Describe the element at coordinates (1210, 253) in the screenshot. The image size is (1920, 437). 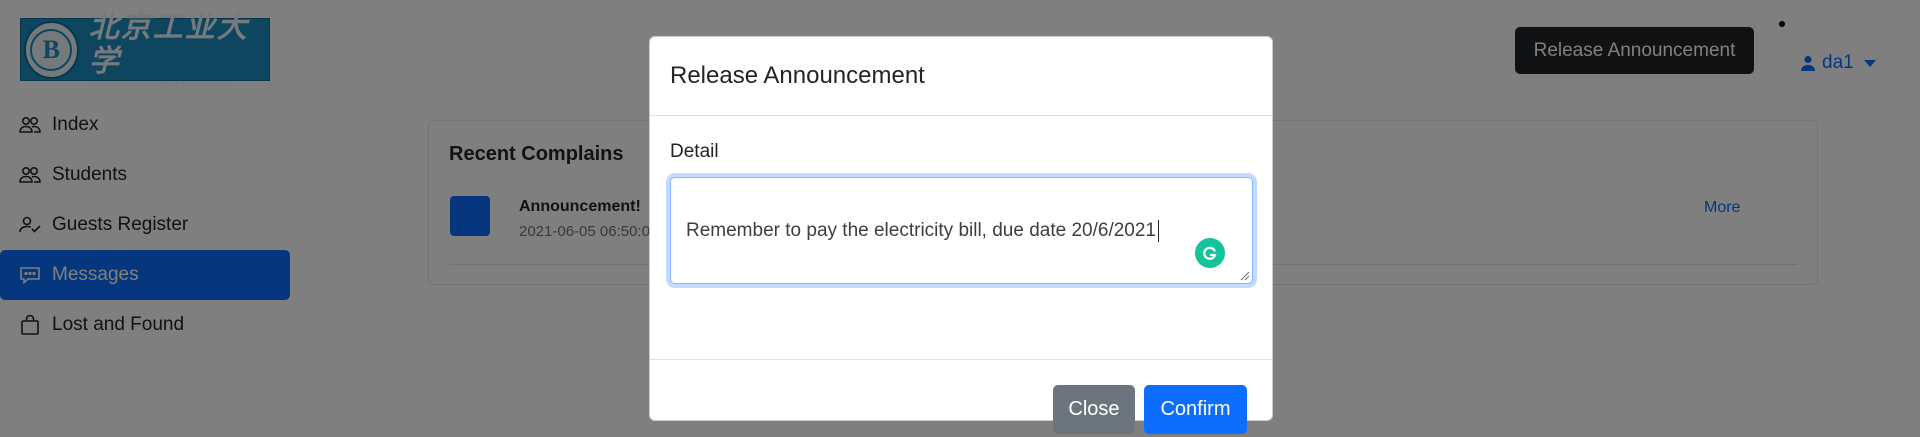
I see `grammarly-icon` at that location.